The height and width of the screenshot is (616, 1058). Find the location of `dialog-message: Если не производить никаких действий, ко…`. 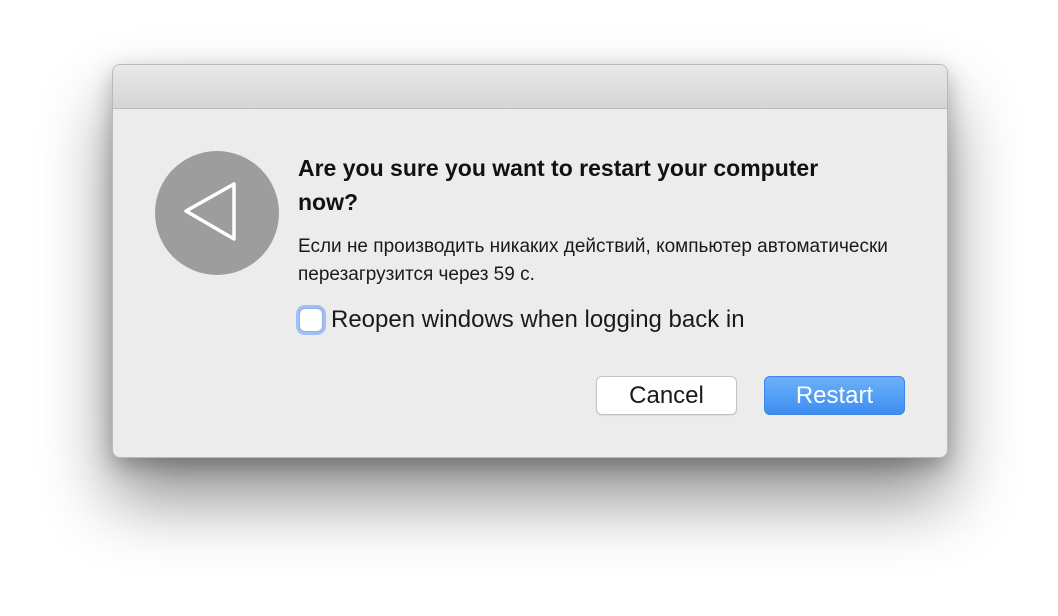

dialog-message: Если не производить никаких действий, ко… is located at coordinates (593, 260).